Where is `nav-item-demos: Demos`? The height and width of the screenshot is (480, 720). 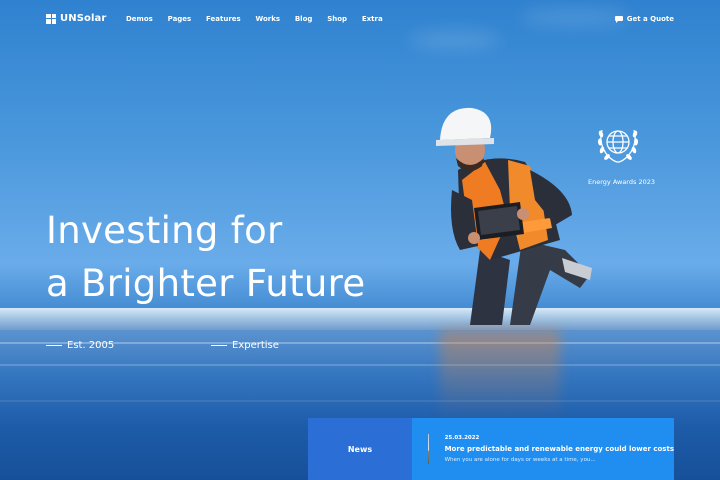 nav-item-demos: Demos is located at coordinates (139, 19).